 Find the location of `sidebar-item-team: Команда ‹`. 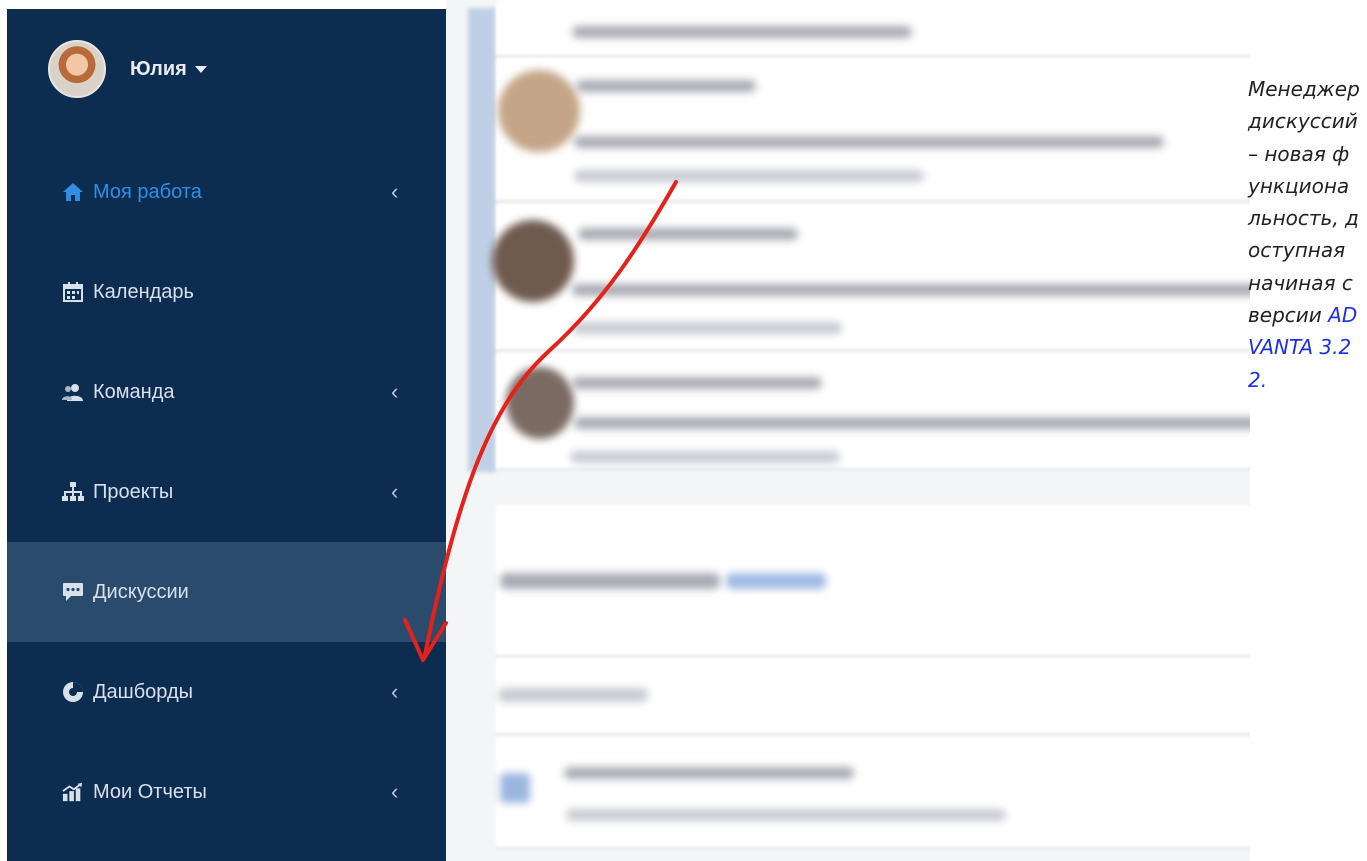

sidebar-item-team: Команда ‹ is located at coordinates (226, 392).